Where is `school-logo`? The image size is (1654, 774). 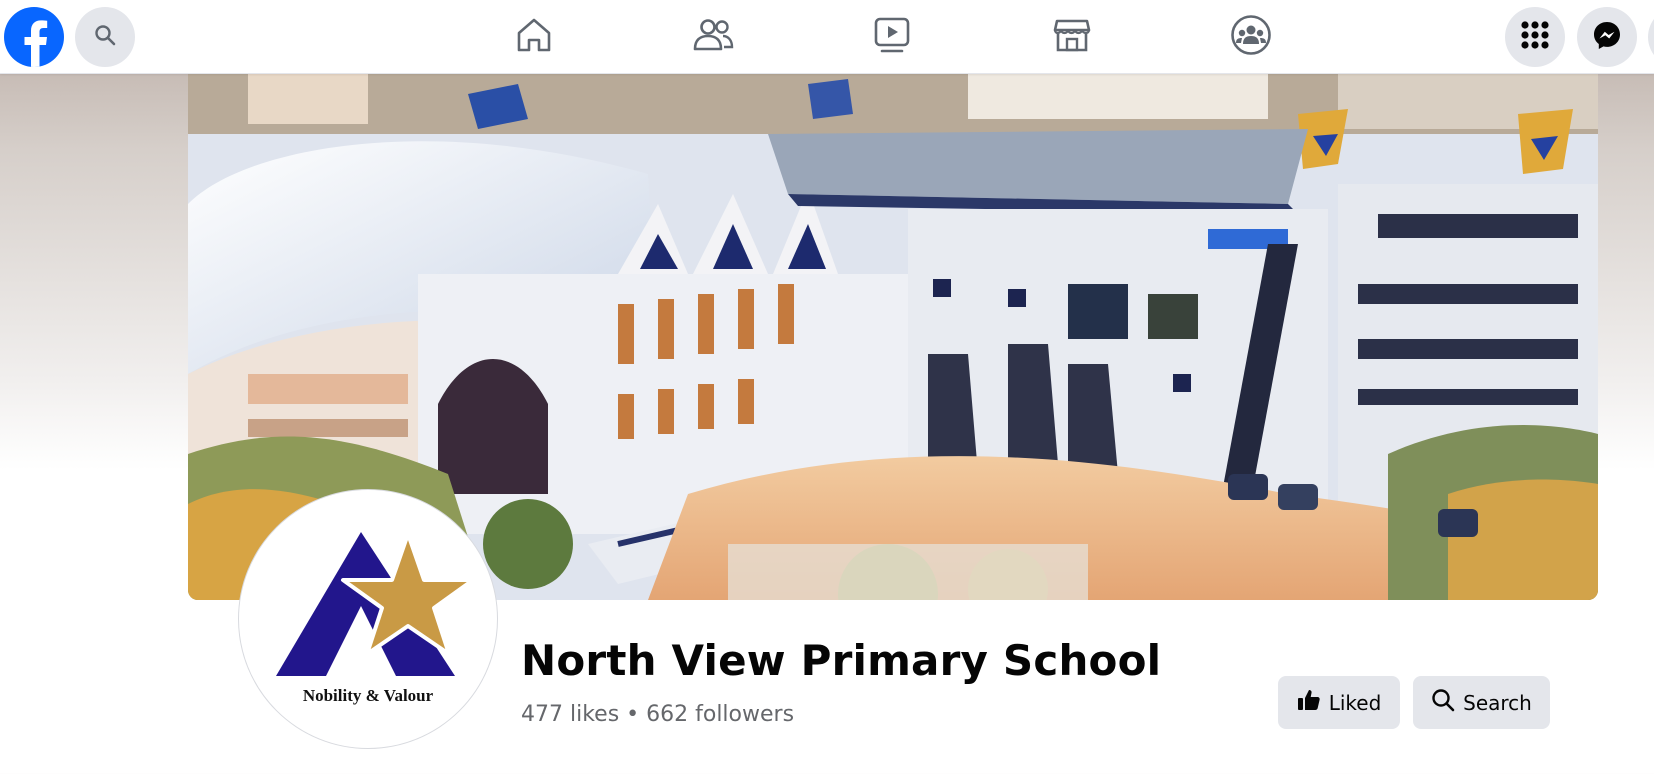
school-logo is located at coordinates (375, 604).